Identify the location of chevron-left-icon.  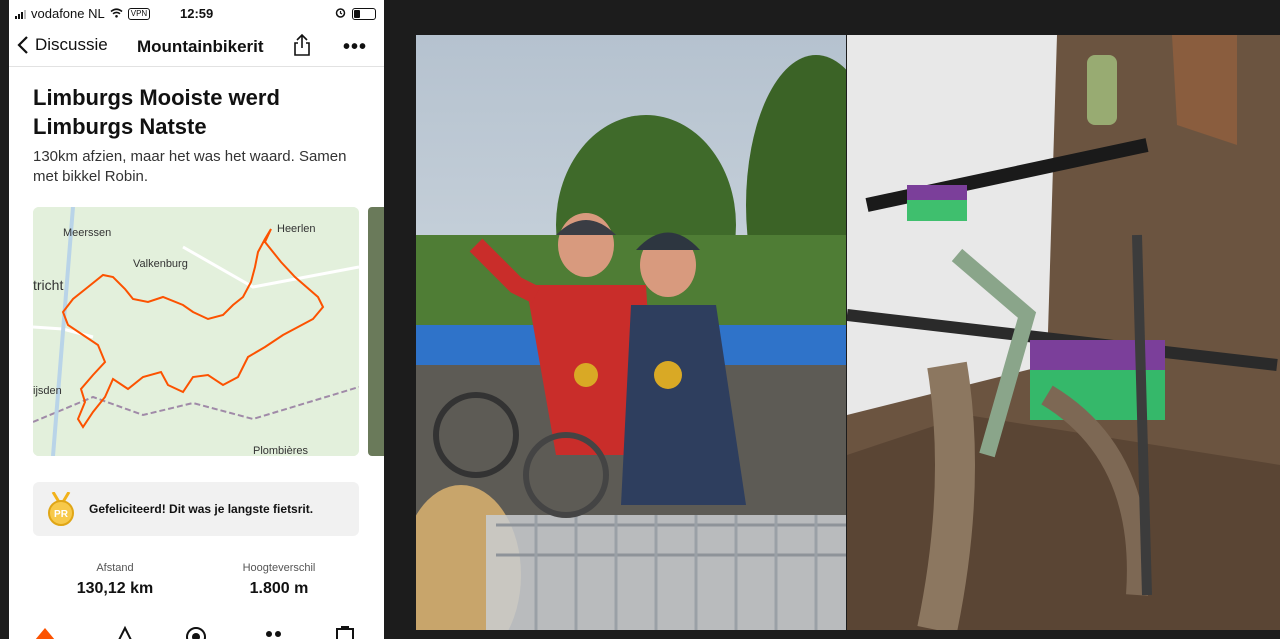
(22, 45).